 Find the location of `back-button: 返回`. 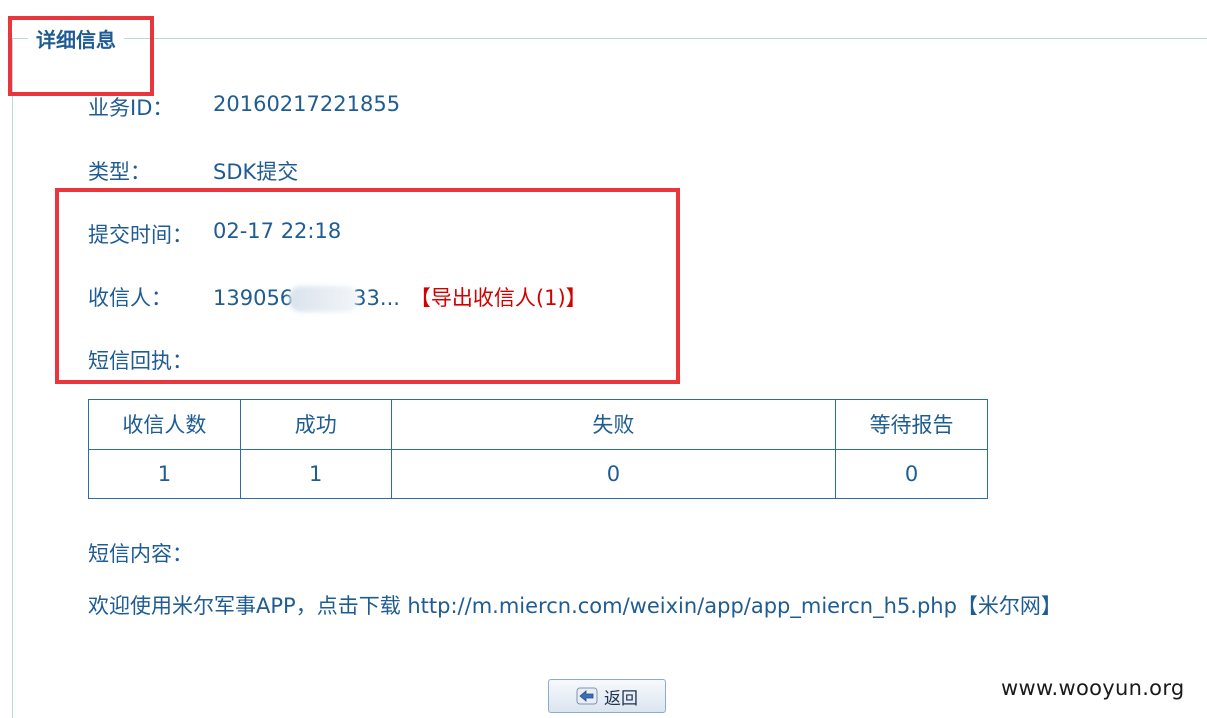

back-button: 返回 is located at coordinates (607, 696).